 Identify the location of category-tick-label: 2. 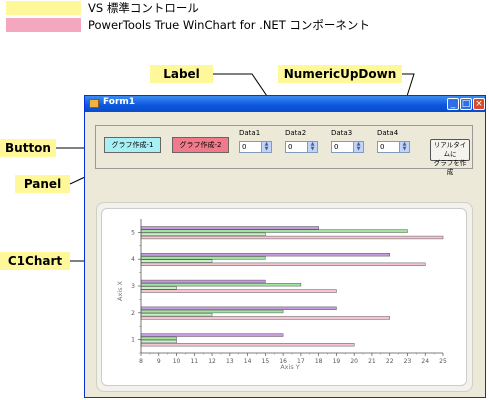
(133, 313).